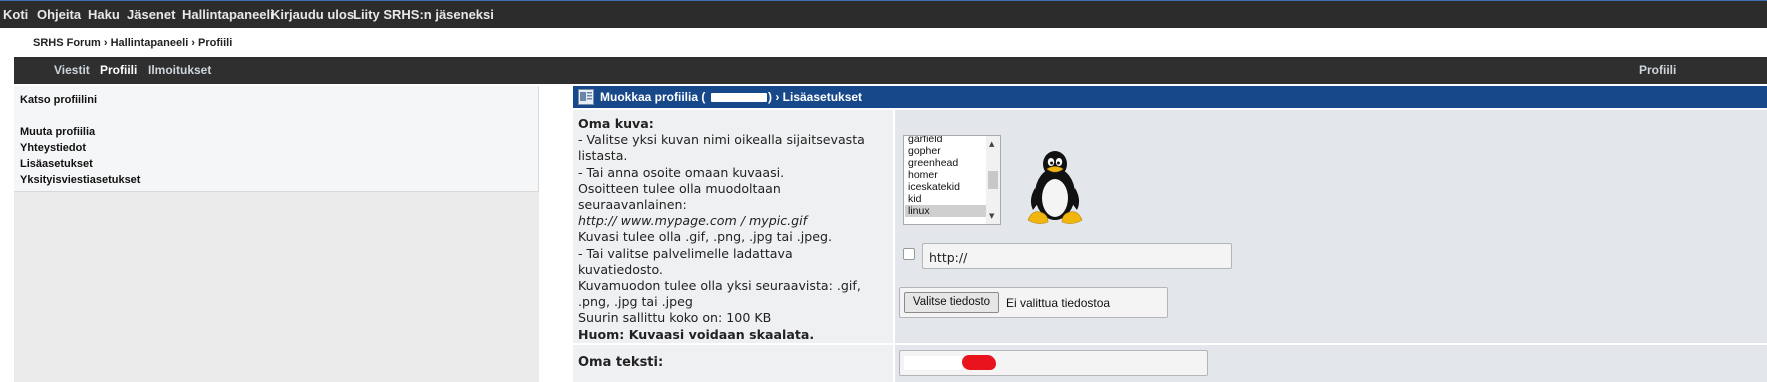 The height and width of the screenshot is (382, 1767). I want to click on choose-file-button: Valitse tiedosto, so click(951, 302).